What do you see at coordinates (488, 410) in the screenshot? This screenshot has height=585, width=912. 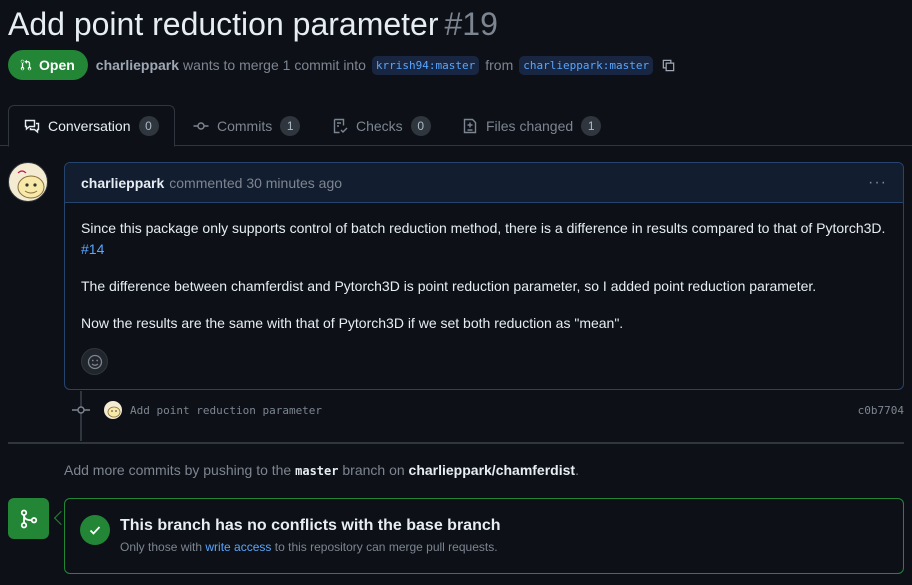 I see `timeline-commit: Add point reduction parameter c0b7704` at bounding box center [488, 410].